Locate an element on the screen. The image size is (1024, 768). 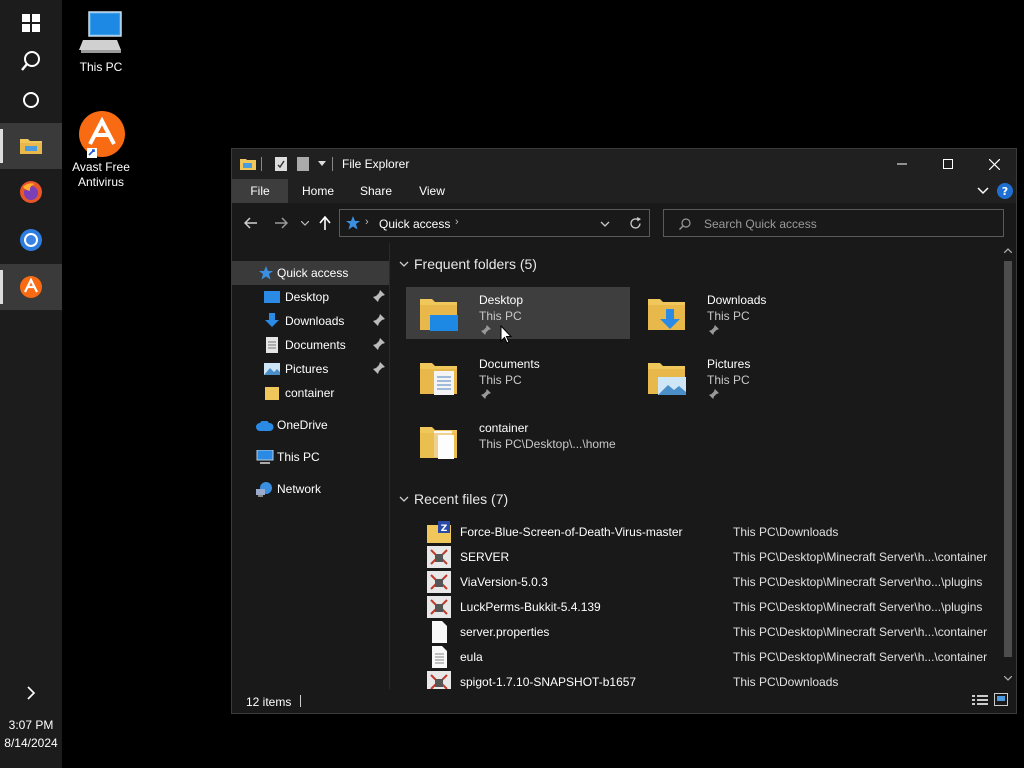
scroll-up-icon is located at coordinates (1008, 250).